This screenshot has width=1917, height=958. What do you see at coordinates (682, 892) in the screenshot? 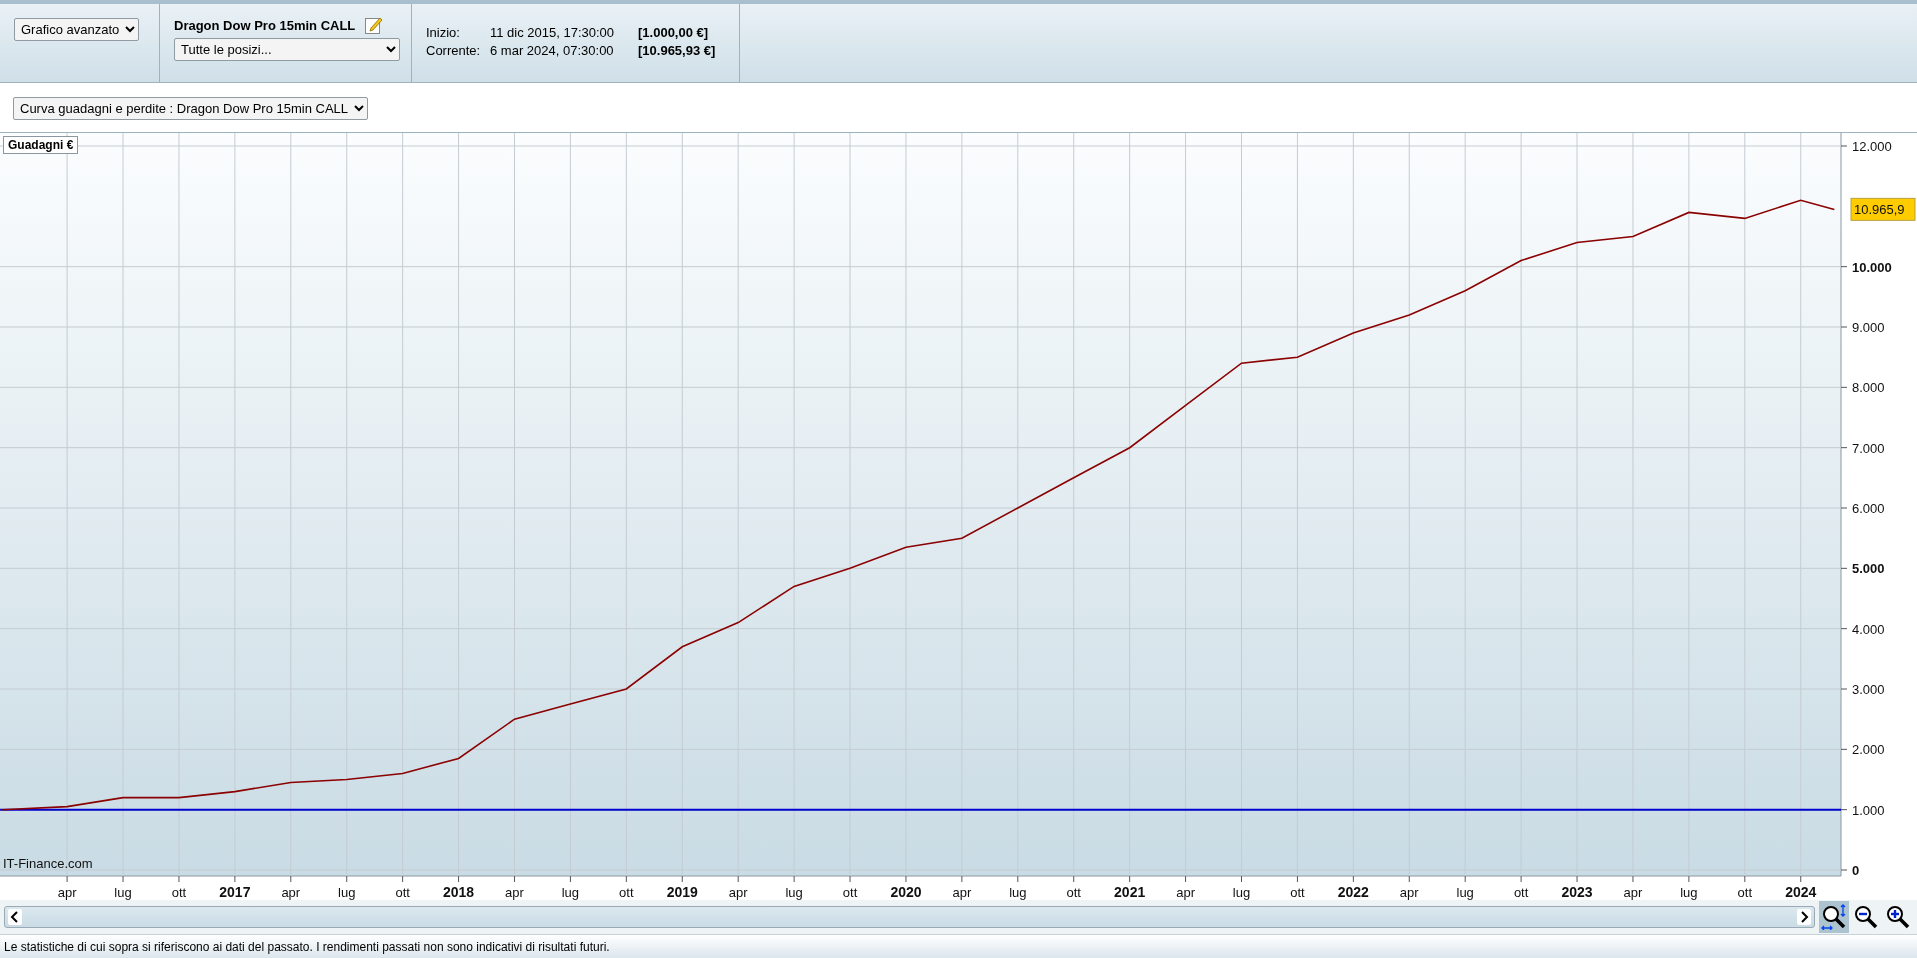
I see `x-tick-label: 2019` at bounding box center [682, 892].